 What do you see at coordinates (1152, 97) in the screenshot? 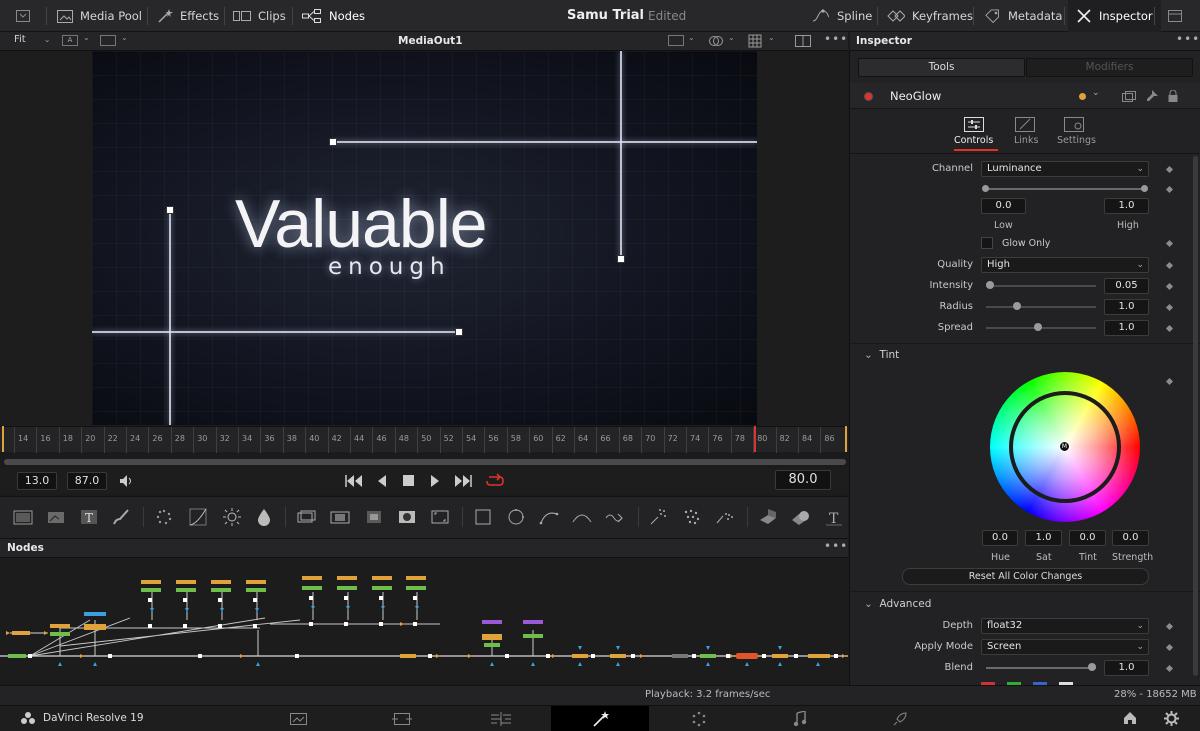
I see `pin-icon` at bounding box center [1152, 97].